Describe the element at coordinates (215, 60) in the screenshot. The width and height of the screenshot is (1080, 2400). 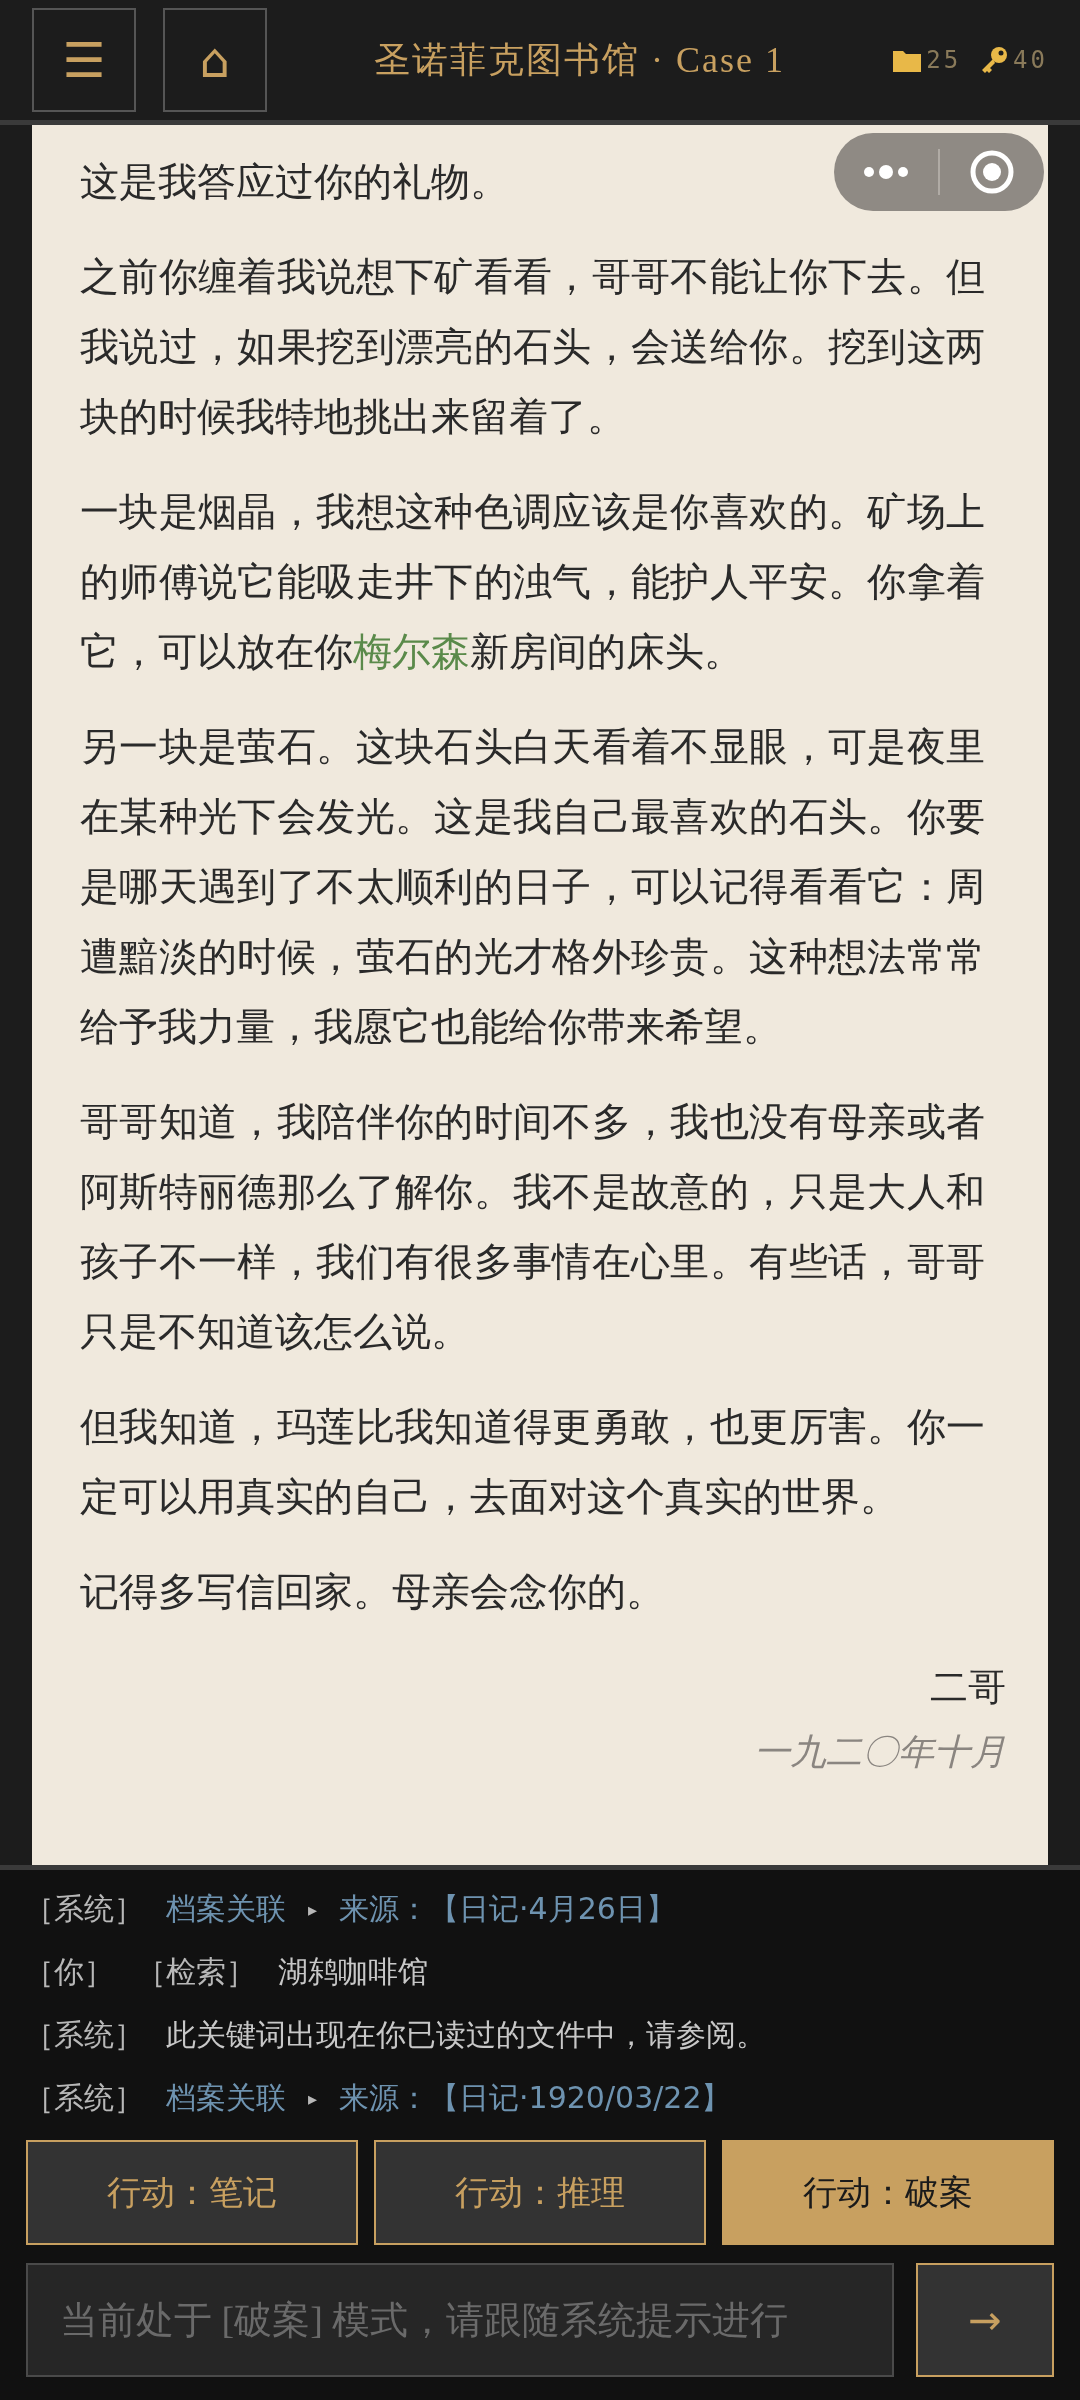
I see `home-button: ⌂` at that location.